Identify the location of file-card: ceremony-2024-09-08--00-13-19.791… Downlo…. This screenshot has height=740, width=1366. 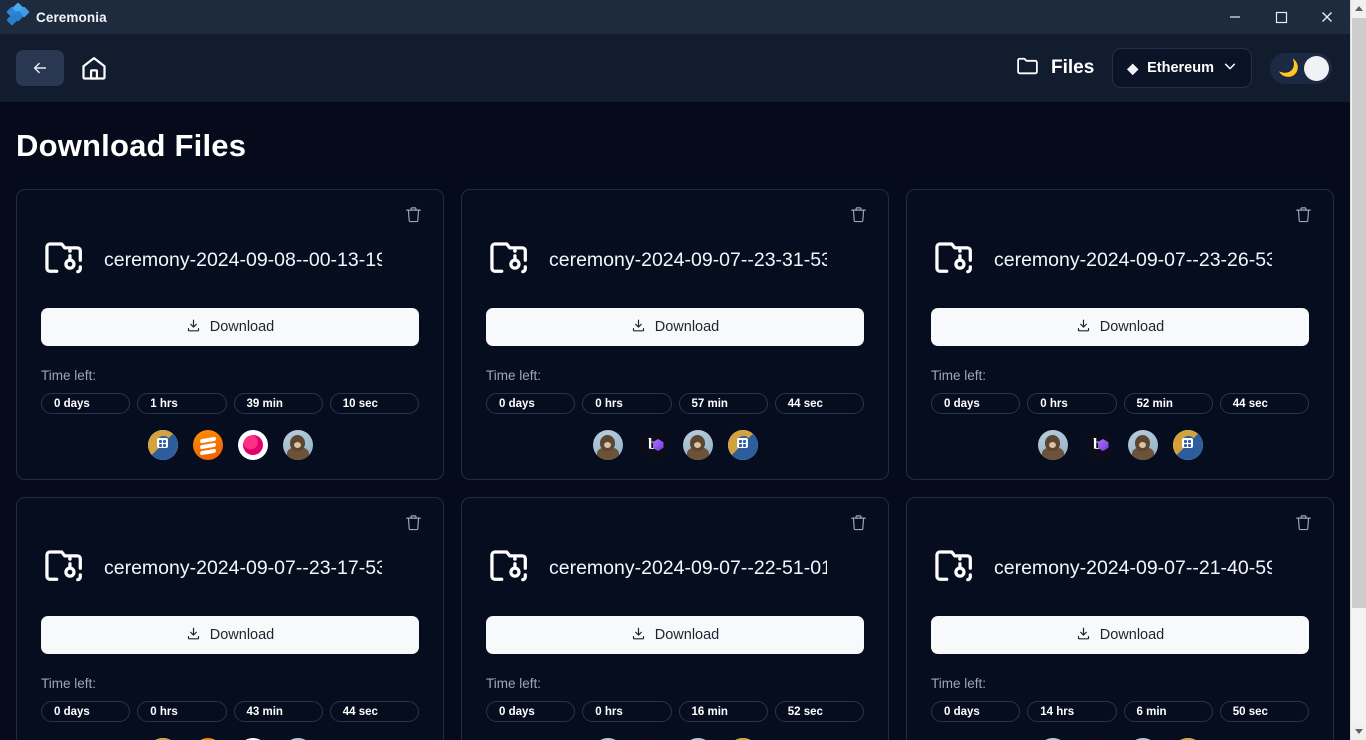
(230, 334).